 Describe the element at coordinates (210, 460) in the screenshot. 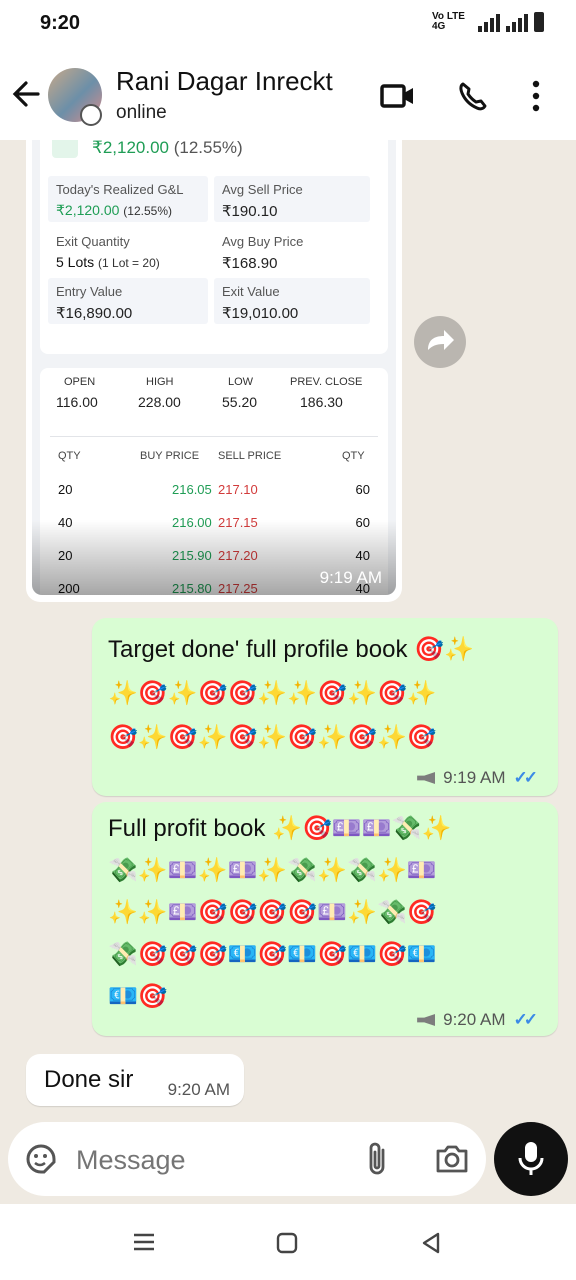

I see `depth-headers: QTY BUY PRICE SELL PRICE QTY` at that location.